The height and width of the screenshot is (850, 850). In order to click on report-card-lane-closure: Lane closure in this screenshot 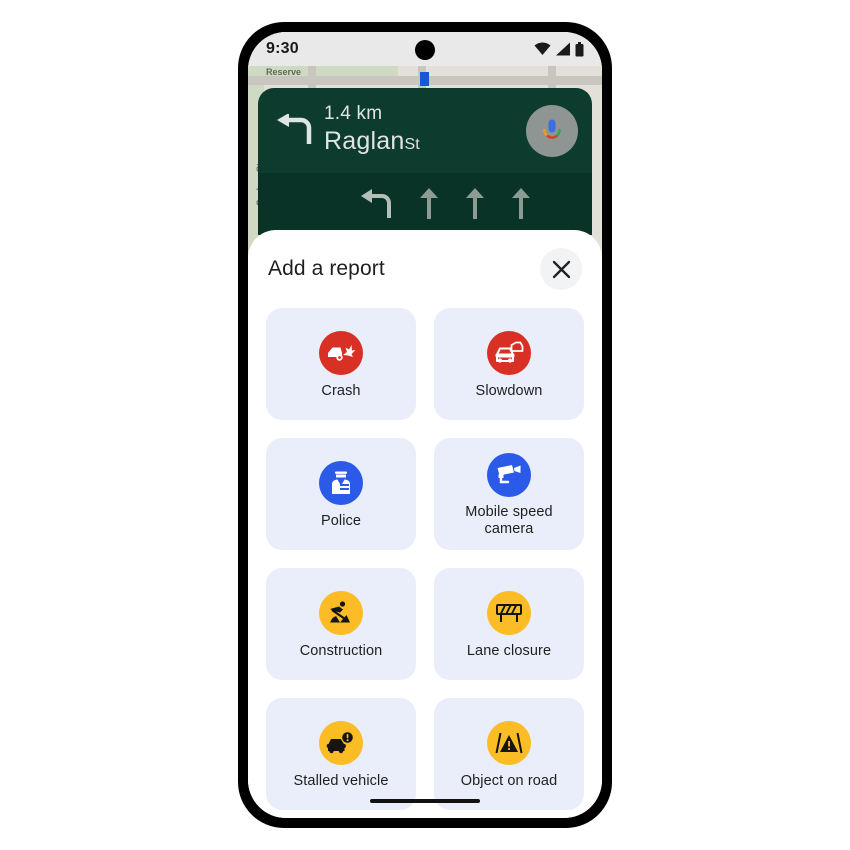, I will do `click(509, 624)`.